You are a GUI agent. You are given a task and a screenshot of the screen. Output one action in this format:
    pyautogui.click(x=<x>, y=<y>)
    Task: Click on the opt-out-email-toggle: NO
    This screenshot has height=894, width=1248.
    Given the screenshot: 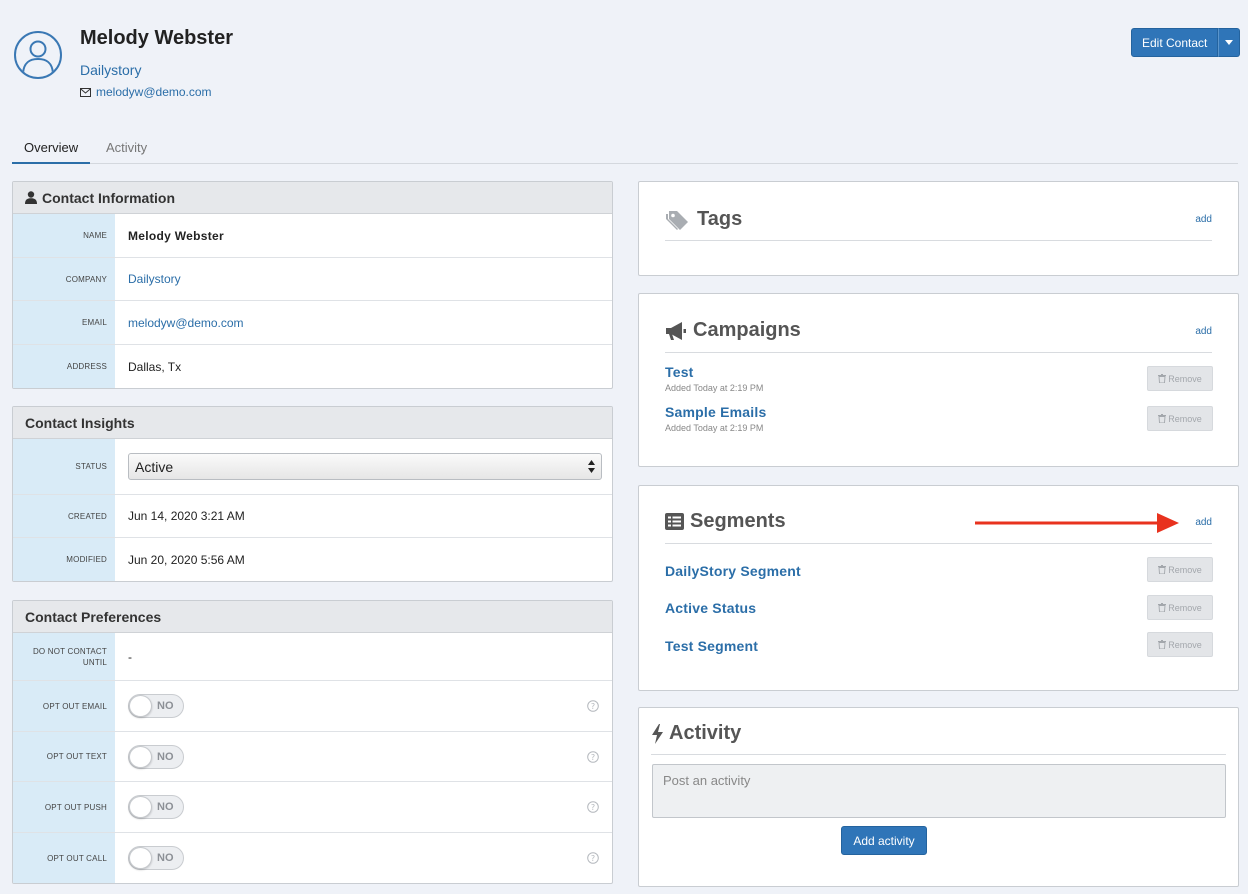 What is the action you would take?
    pyautogui.click(x=156, y=706)
    